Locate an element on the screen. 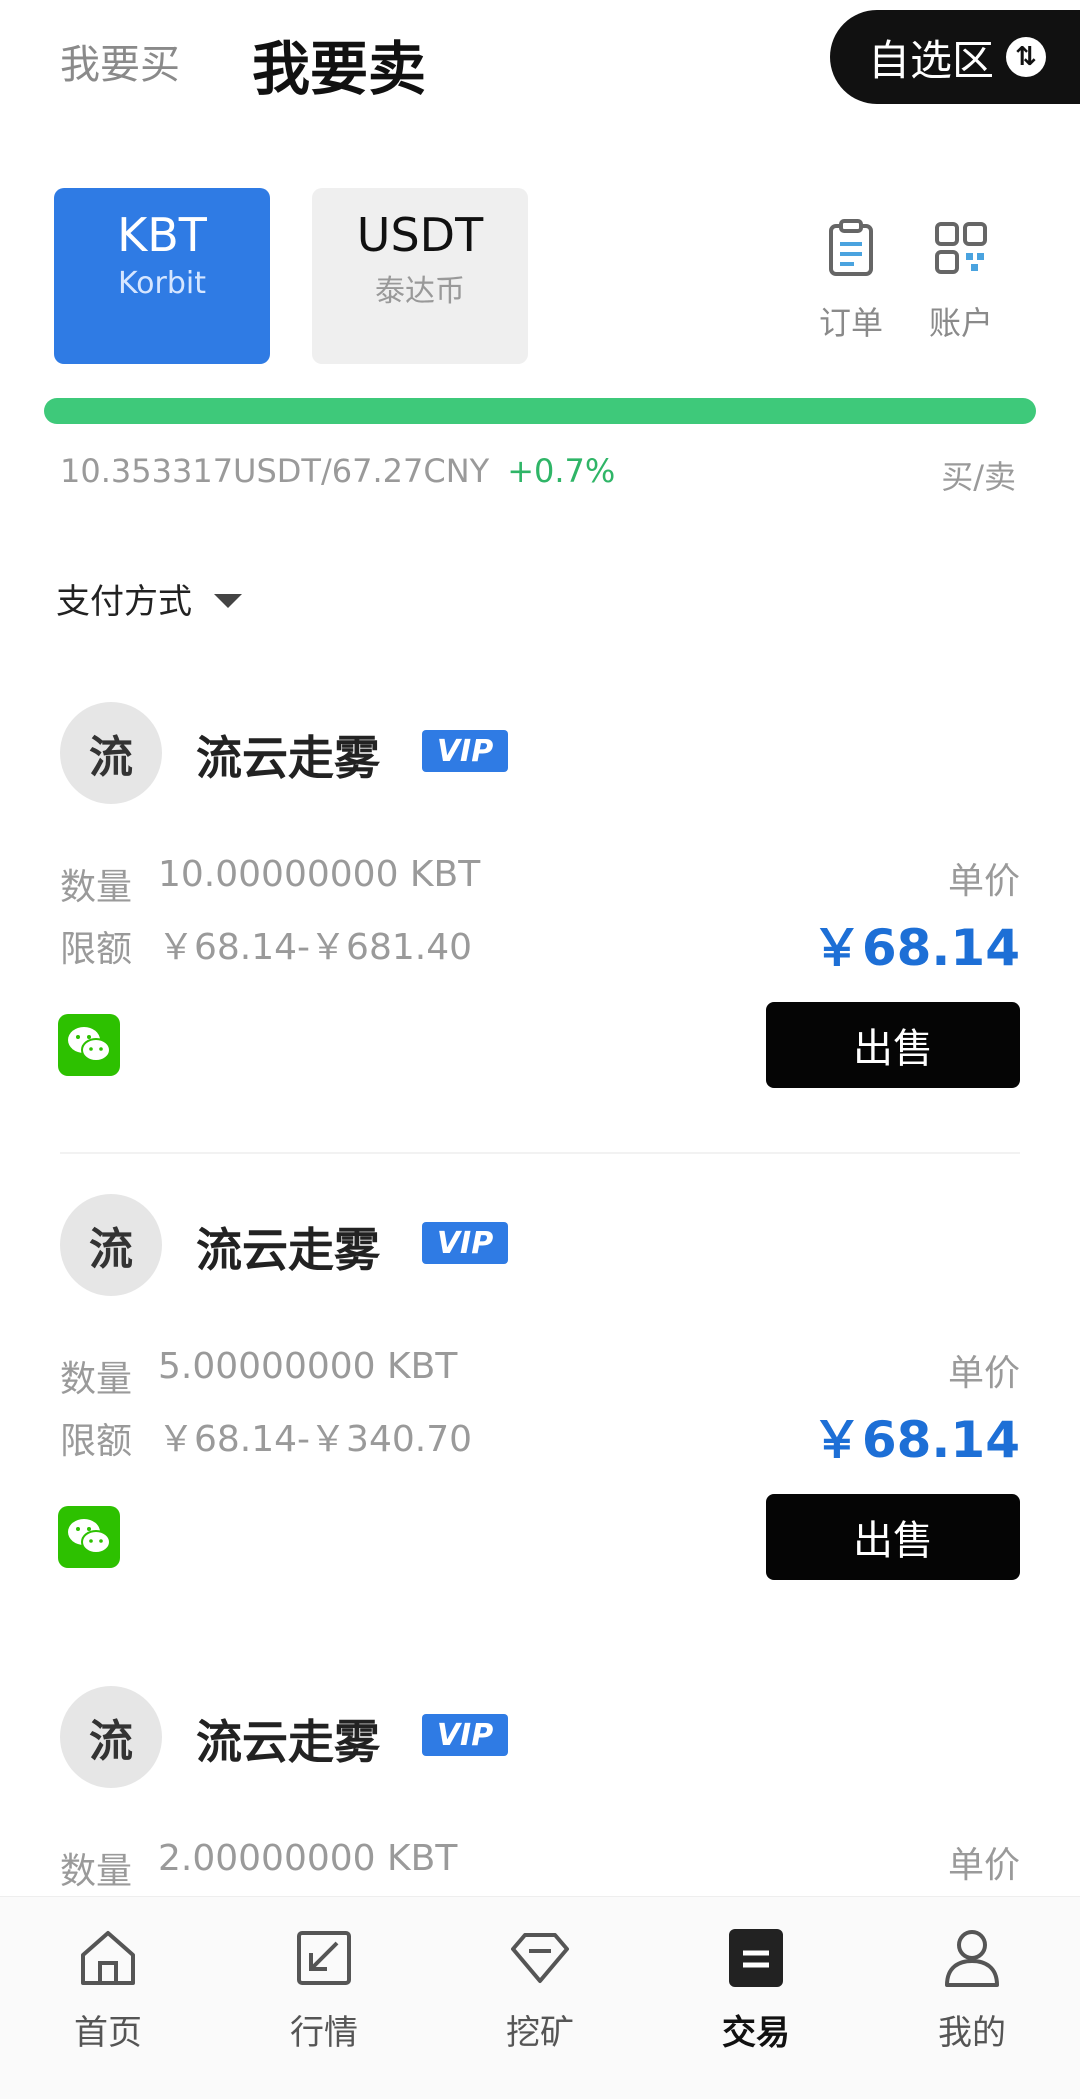 Image resolution: width=1080 pixels, height=2099 pixels. clipboard-icon is located at coordinates (851, 247).